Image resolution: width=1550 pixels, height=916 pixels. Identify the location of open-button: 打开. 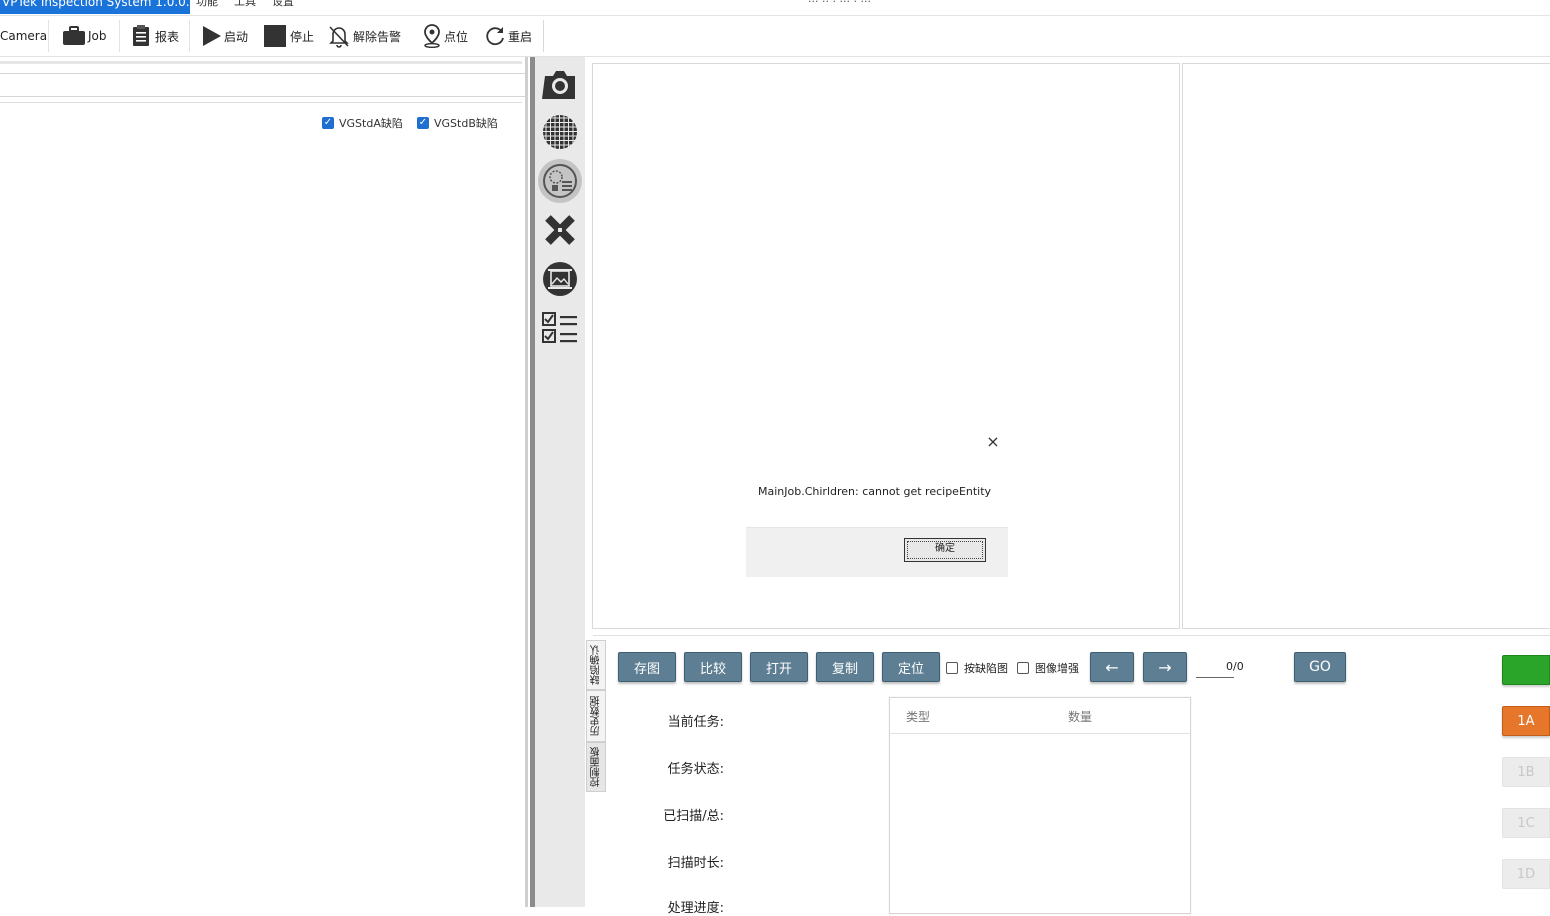
(779, 667).